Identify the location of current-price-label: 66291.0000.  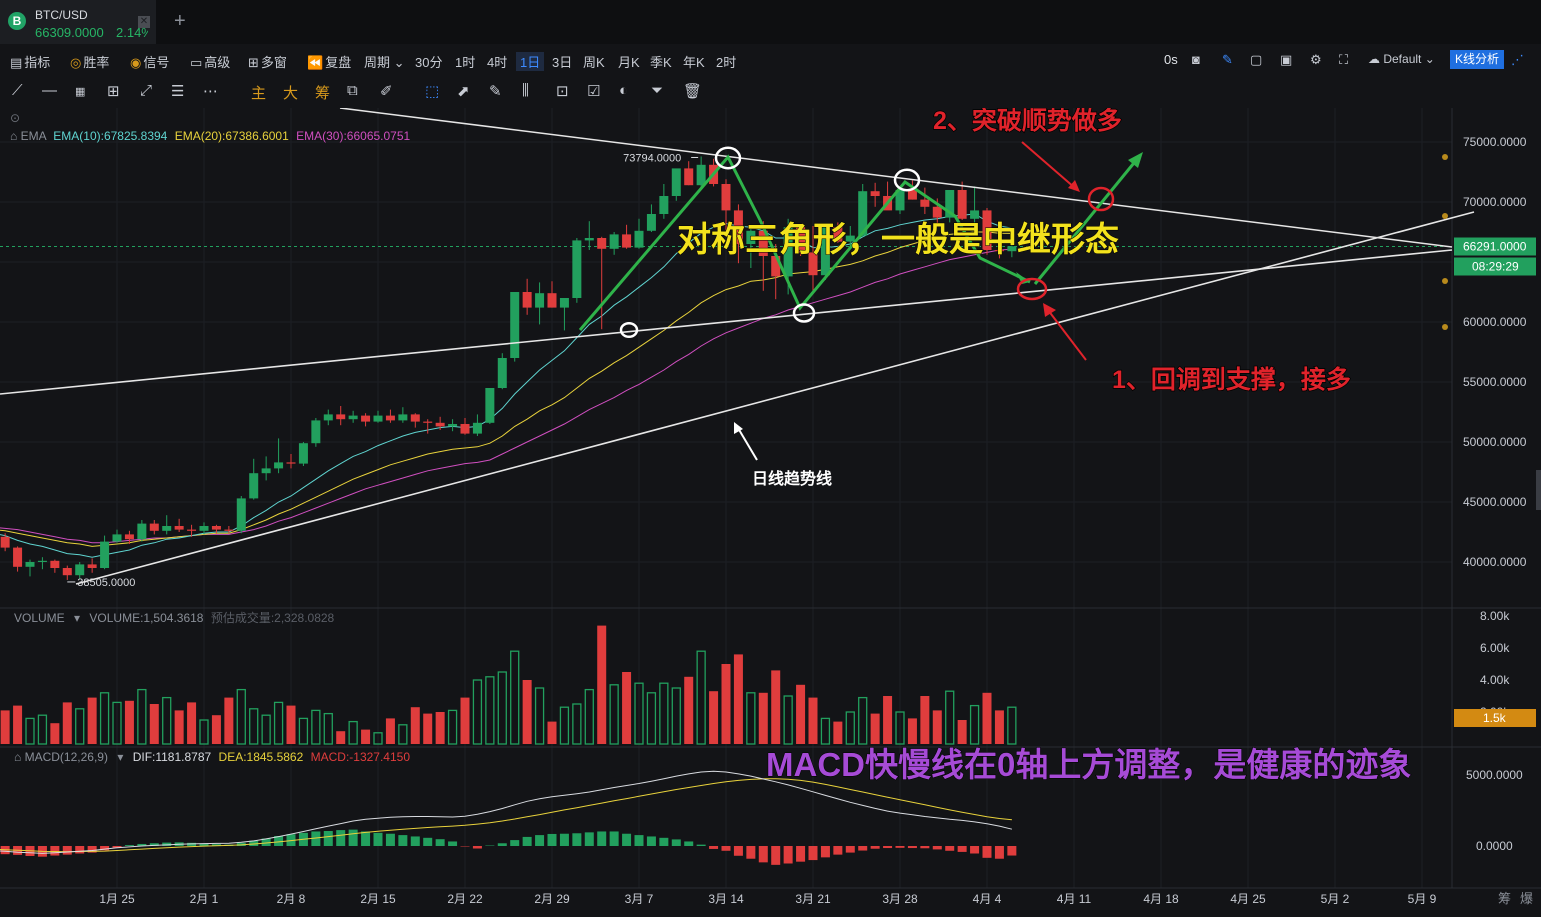
(1495, 247).